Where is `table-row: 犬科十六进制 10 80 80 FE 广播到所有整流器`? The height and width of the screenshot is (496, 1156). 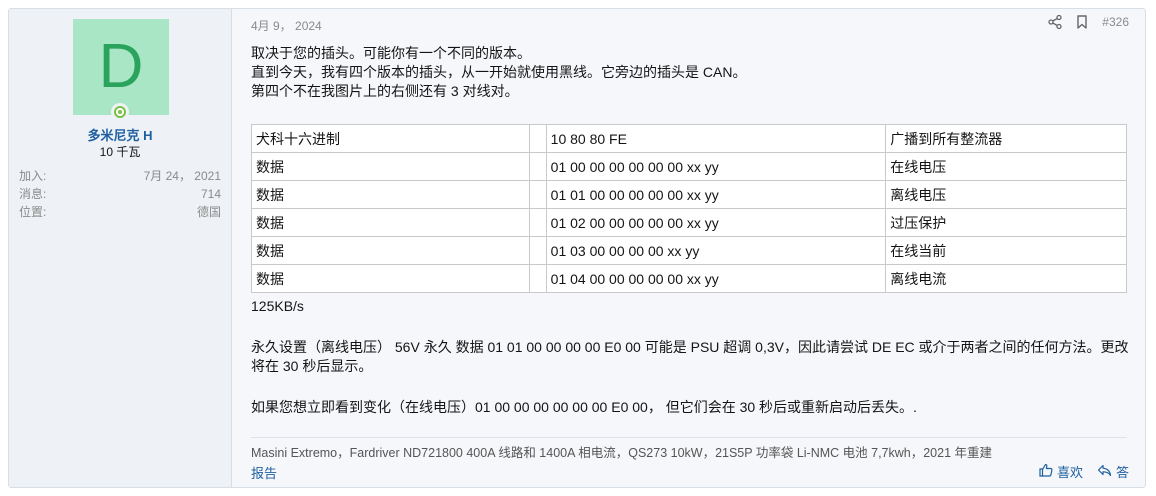 table-row: 犬科十六进制 10 80 80 FE 广播到所有整流器 is located at coordinates (689, 138).